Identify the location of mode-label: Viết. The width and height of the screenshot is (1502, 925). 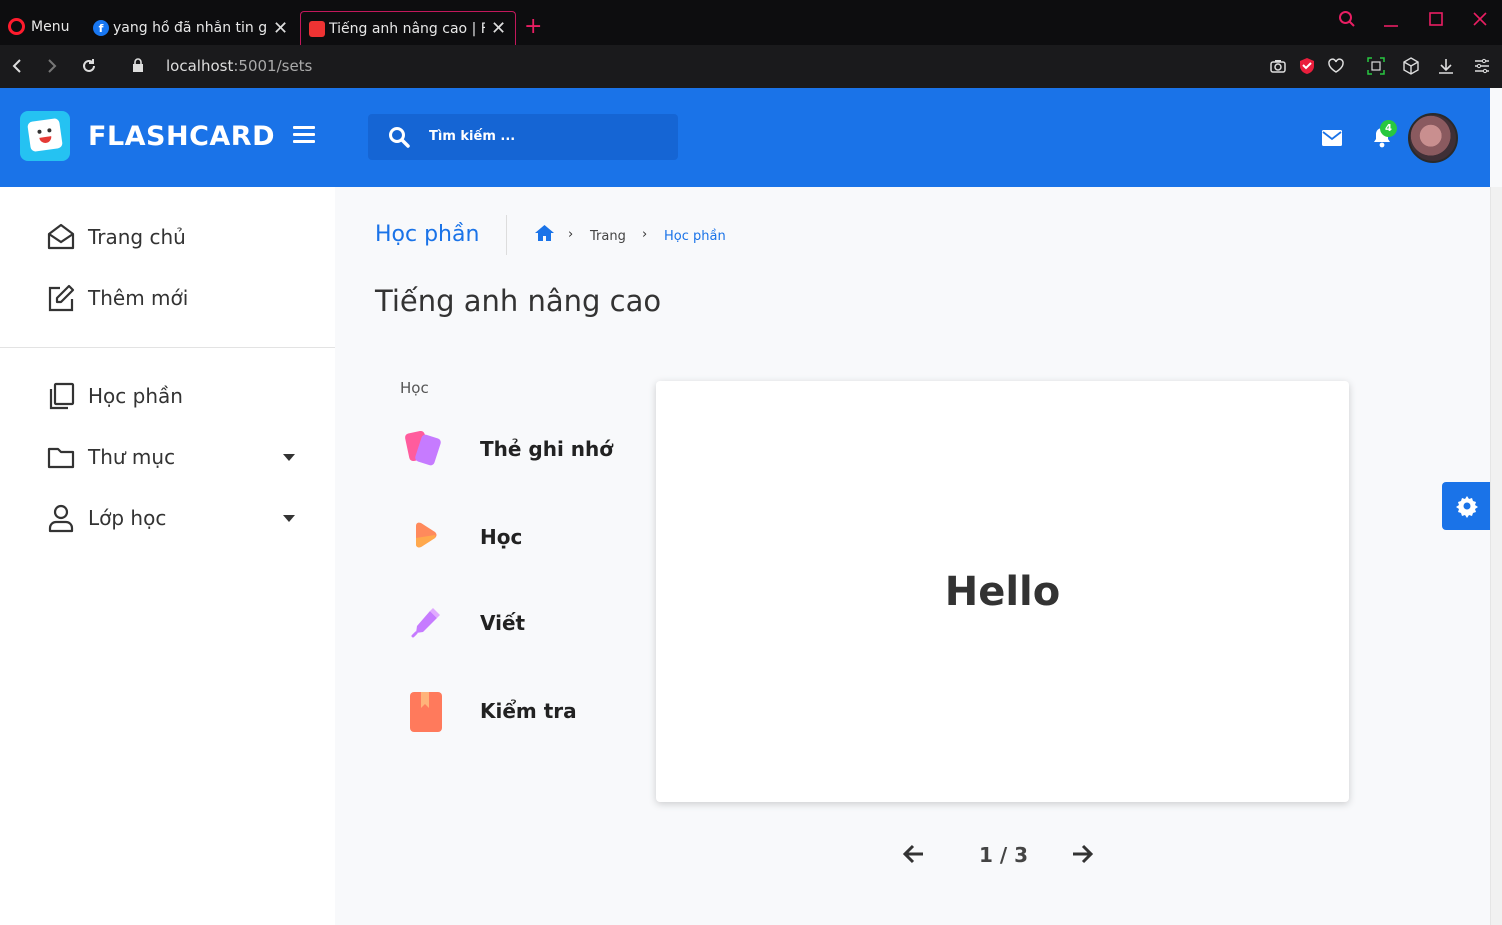
(503, 623).